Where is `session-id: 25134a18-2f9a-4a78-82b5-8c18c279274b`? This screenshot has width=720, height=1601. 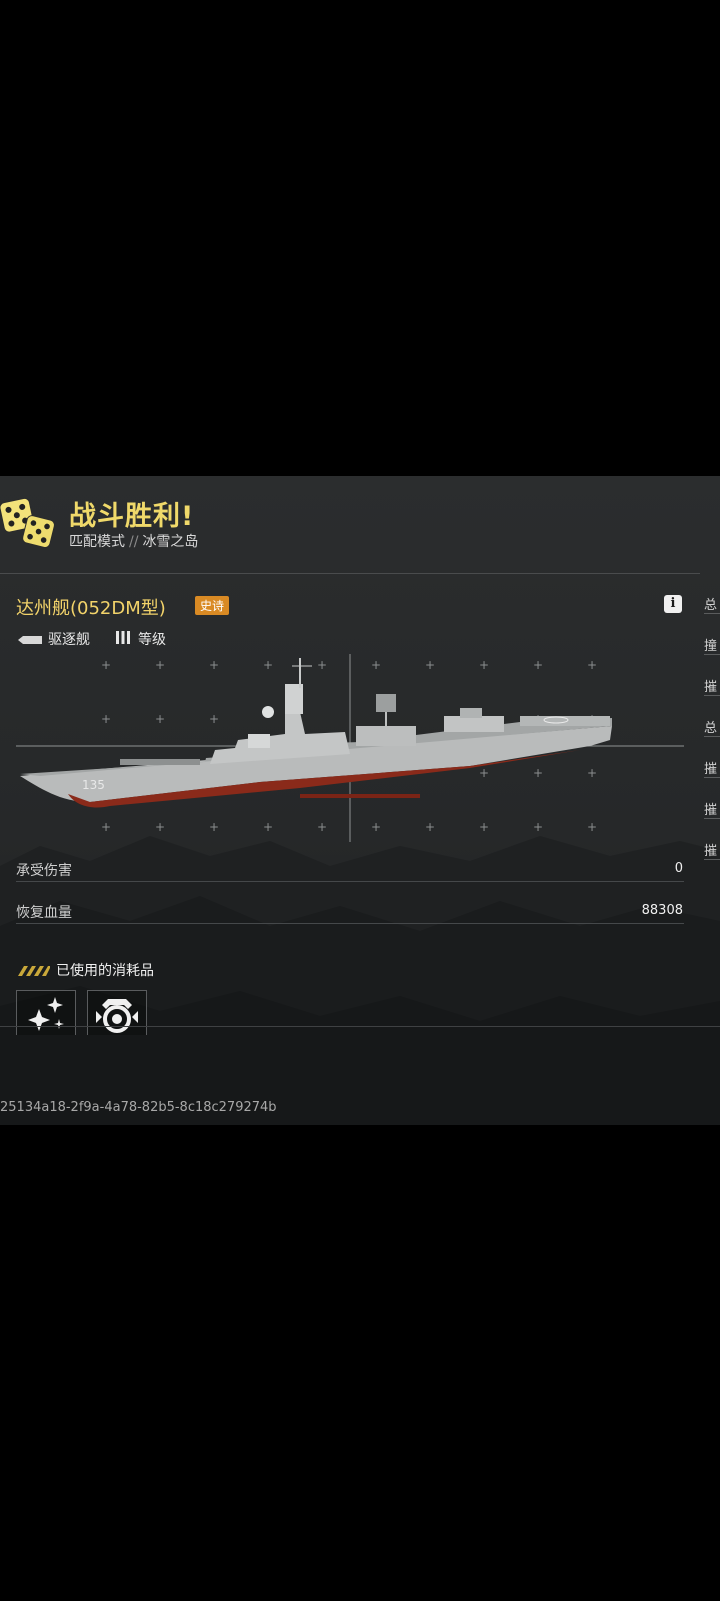 session-id: 25134a18-2f9a-4a78-82b5-8c18c279274b is located at coordinates (138, 1107).